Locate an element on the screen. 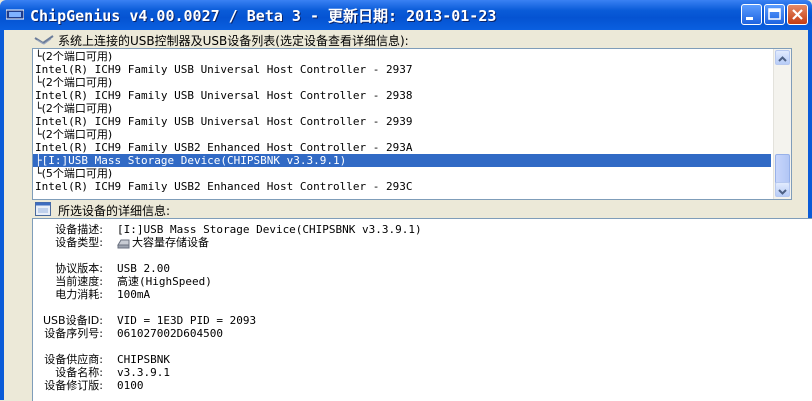 The height and width of the screenshot is (401, 812). window-frame-left is located at coordinates (2, 215).